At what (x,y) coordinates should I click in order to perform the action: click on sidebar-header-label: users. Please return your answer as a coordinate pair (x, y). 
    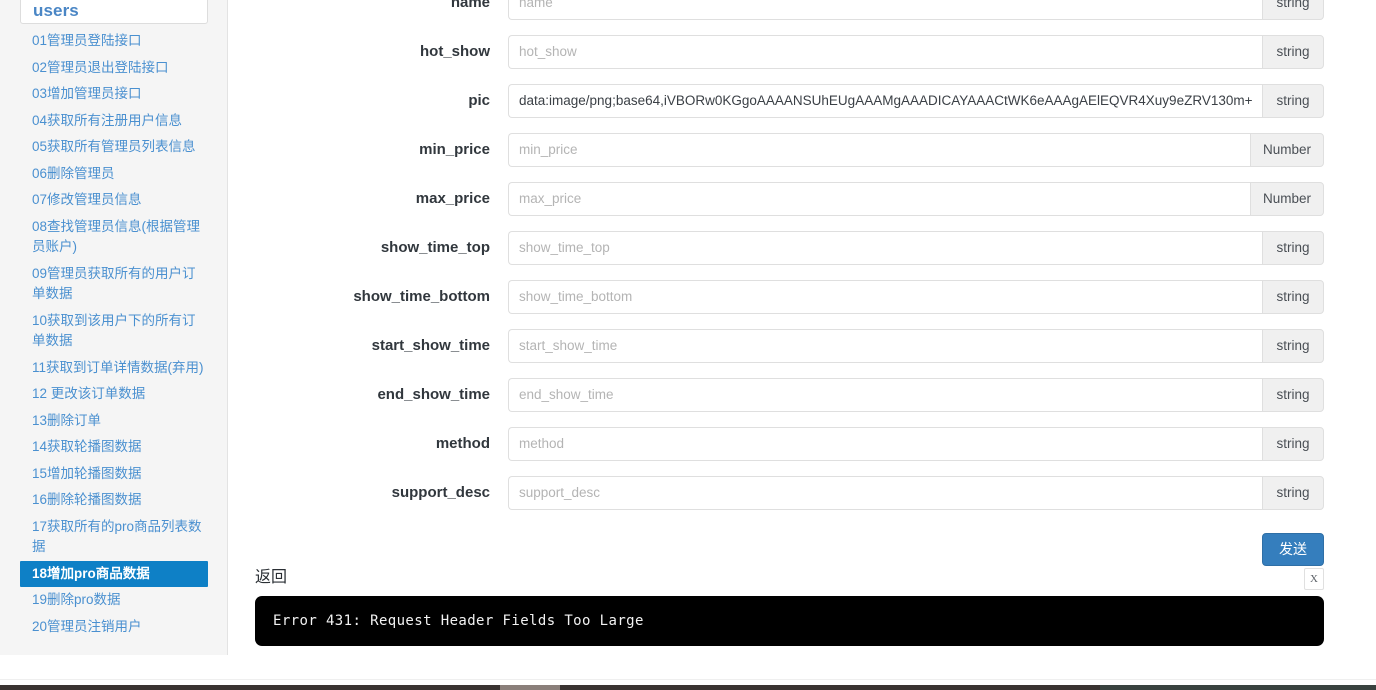
    Looking at the image, I should click on (56, 10).